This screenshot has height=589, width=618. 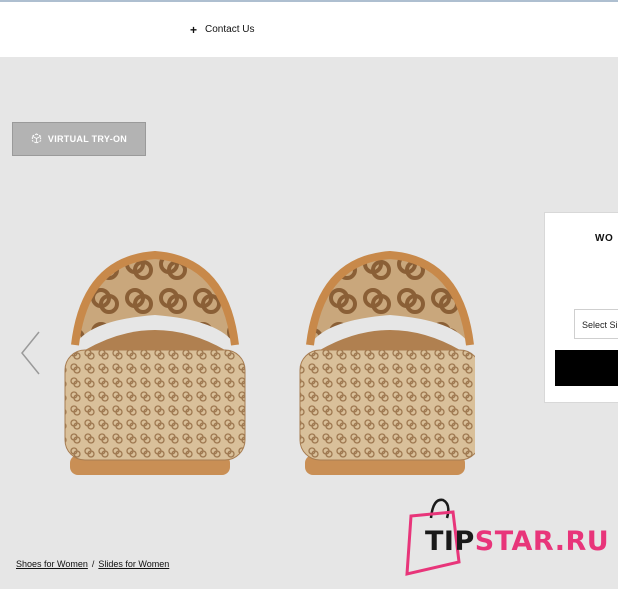 What do you see at coordinates (450, 541) in the screenshot?
I see `watermark-tip: TIP` at bounding box center [450, 541].